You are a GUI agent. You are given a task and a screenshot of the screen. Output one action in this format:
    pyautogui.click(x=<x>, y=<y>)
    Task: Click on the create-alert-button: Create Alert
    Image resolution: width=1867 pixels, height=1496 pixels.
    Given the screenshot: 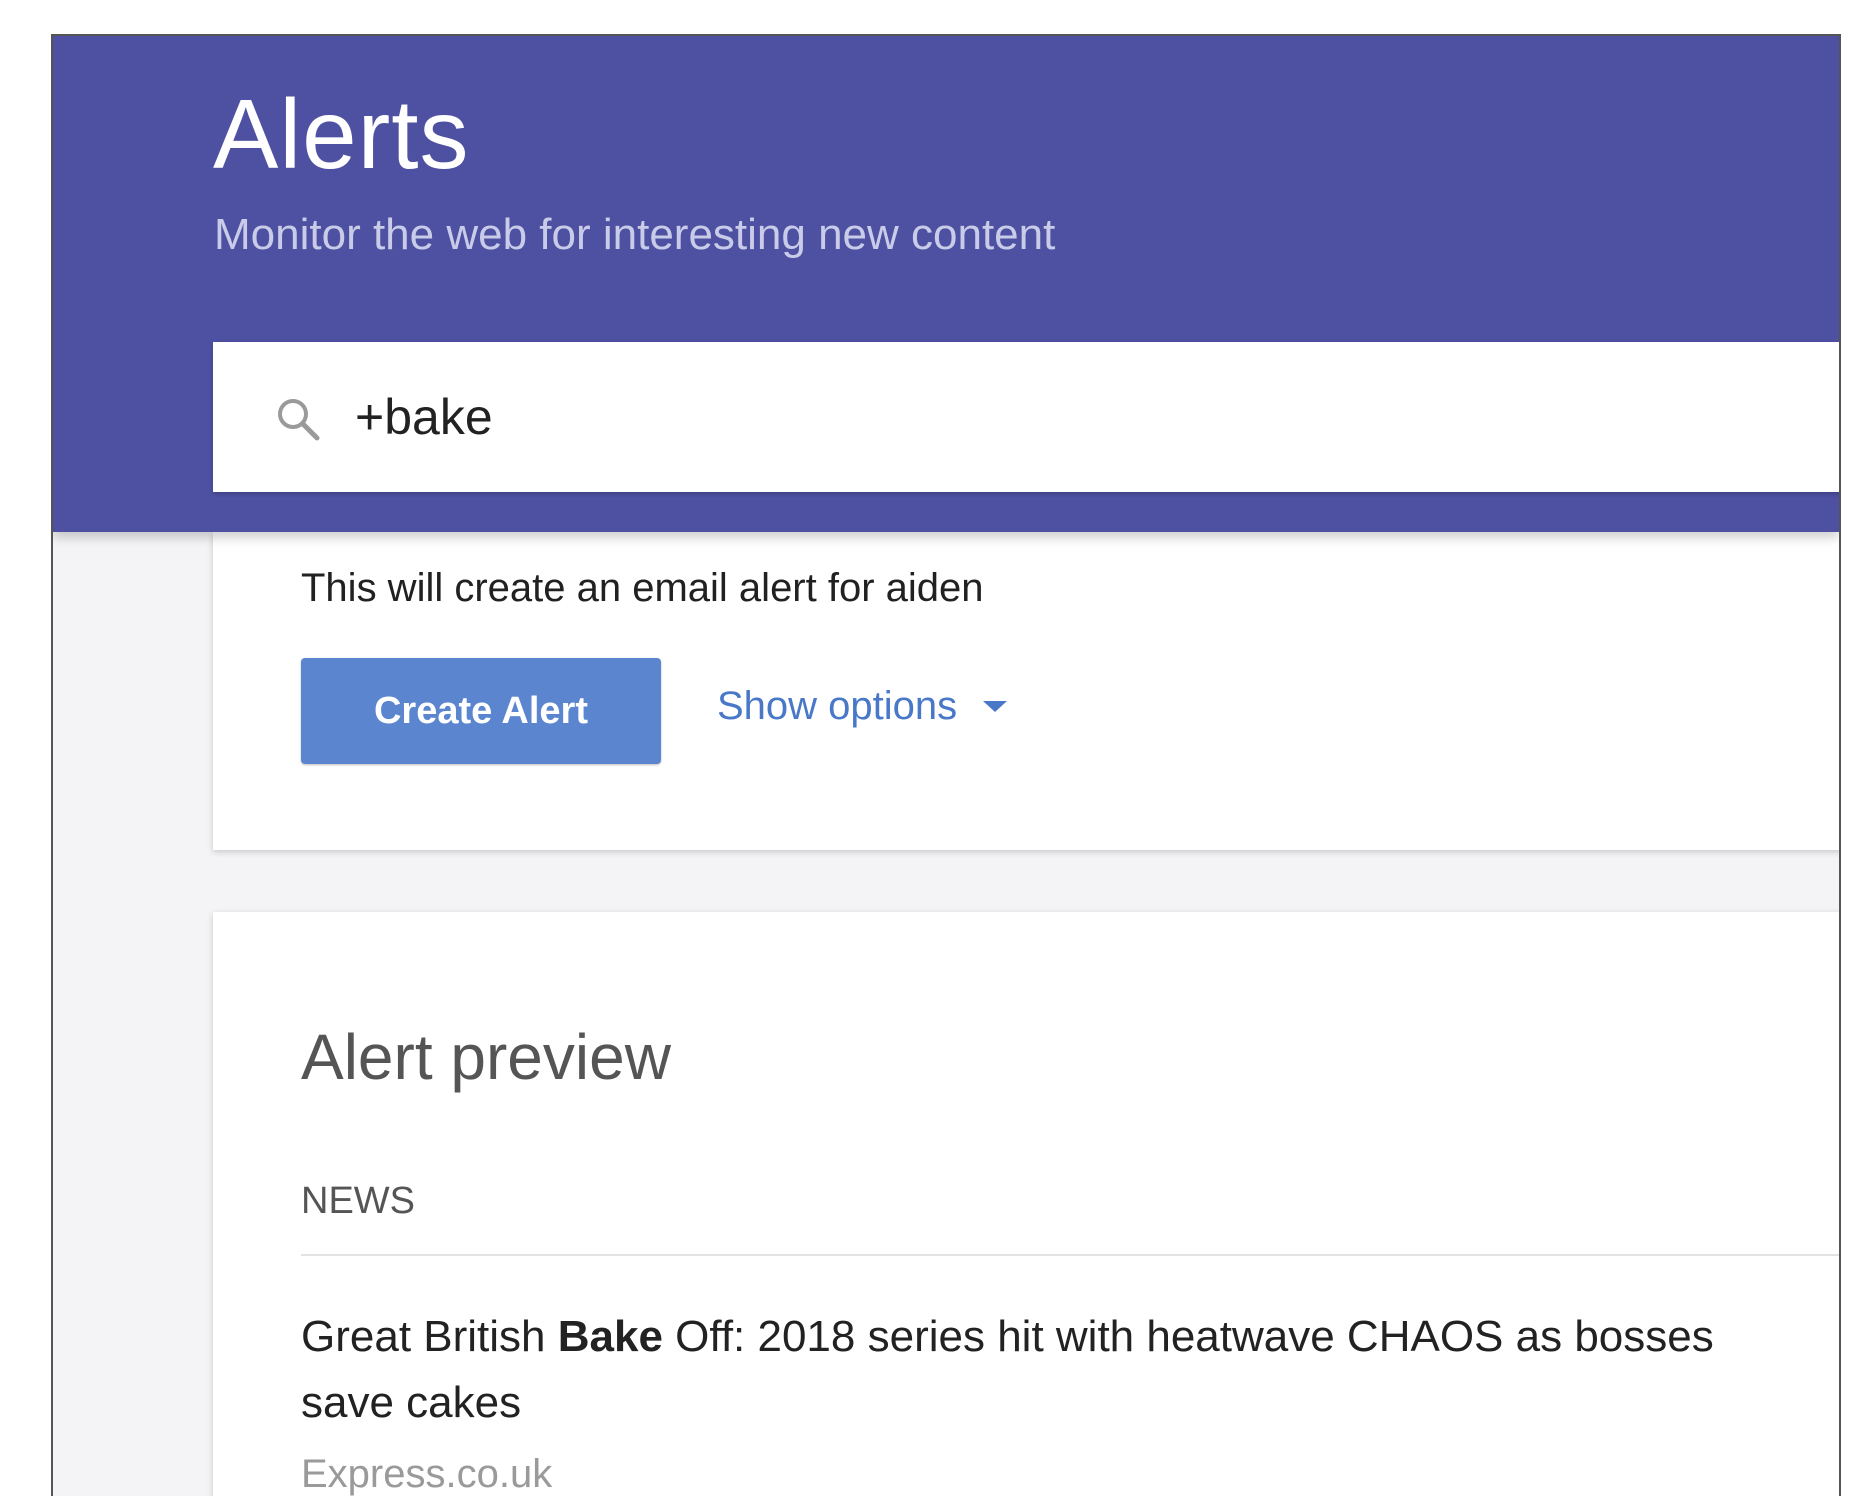 What is the action you would take?
    pyautogui.click(x=481, y=711)
    